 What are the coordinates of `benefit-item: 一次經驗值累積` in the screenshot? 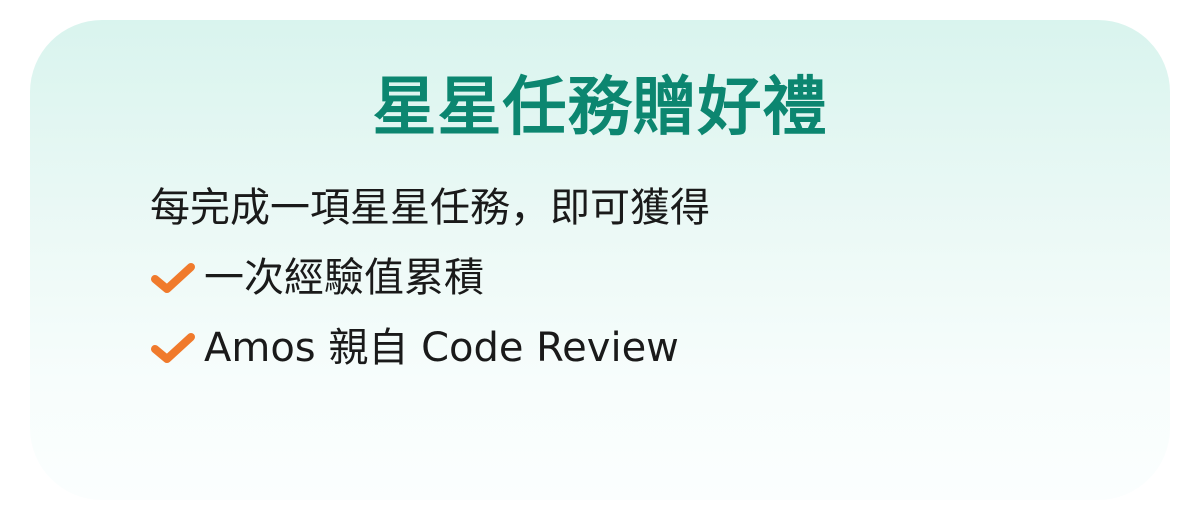 It's located at (414, 278).